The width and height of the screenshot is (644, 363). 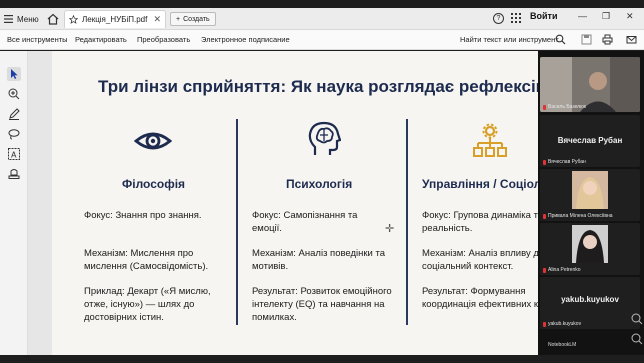 What do you see at coordinates (14, 94) in the screenshot?
I see `comment-add-icon` at bounding box center [14, 94].